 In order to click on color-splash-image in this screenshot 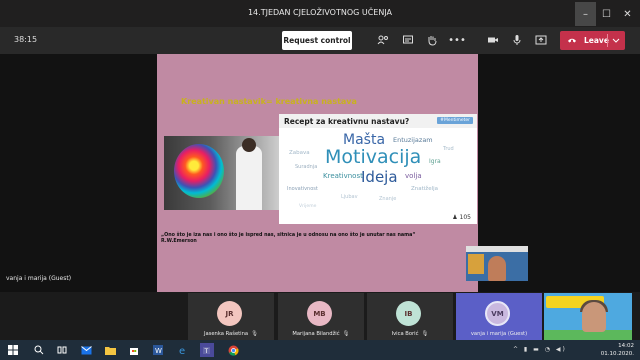, I will do `click(199, 171)`.